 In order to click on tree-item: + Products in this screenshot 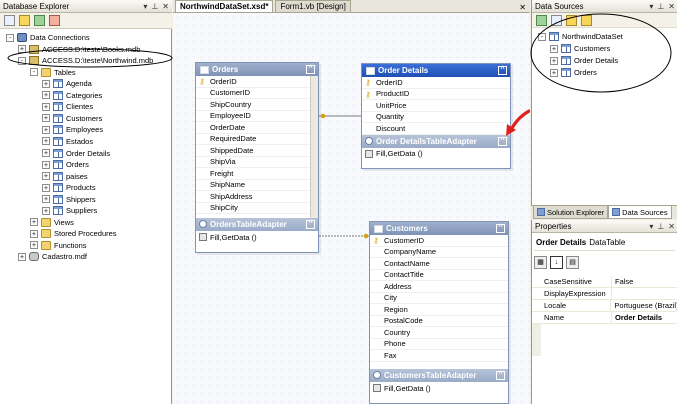, I will do `click(69, 187)`.